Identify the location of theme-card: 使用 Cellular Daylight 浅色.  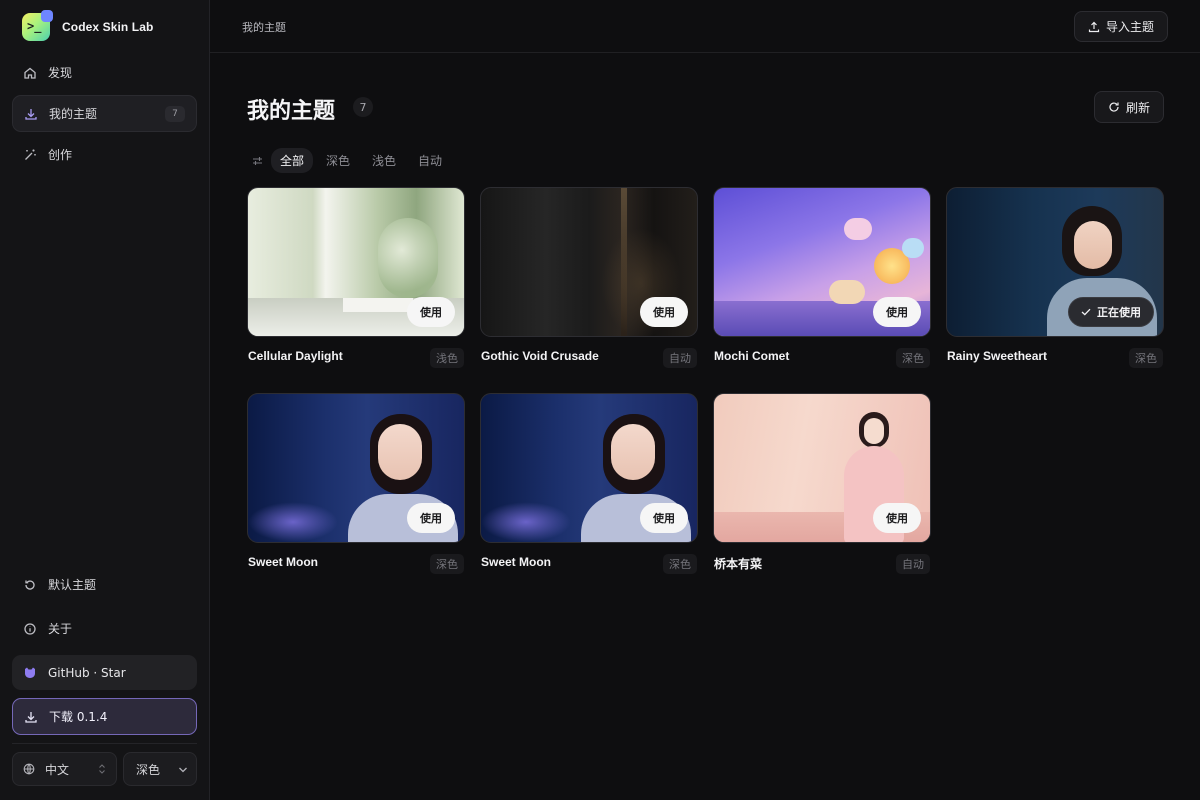
(356, 277).